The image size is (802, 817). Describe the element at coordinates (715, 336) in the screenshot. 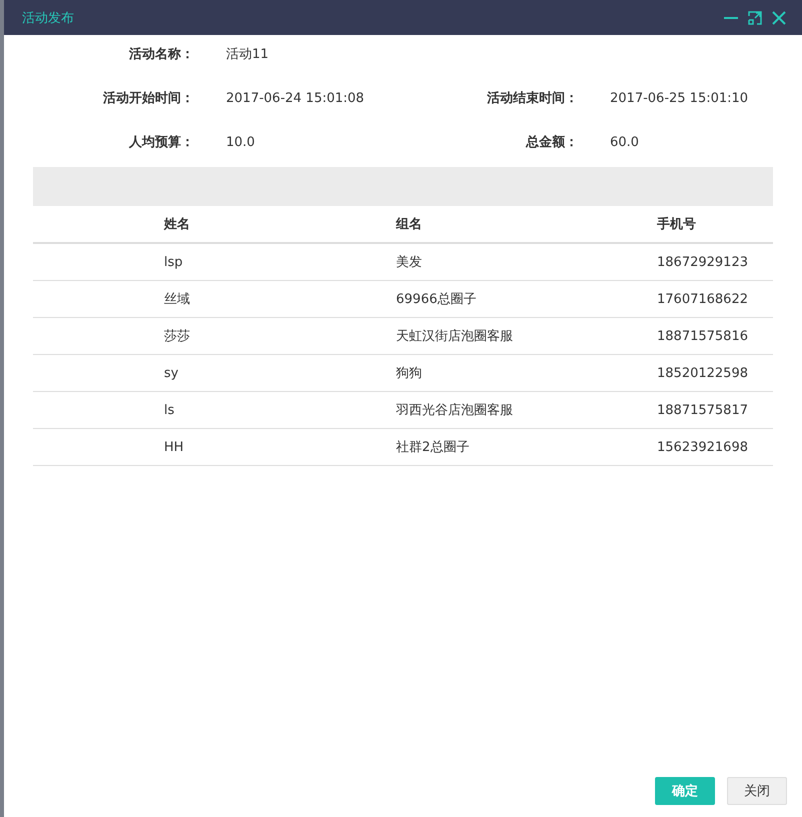

I see `table-cell: 18871575816` at that location.